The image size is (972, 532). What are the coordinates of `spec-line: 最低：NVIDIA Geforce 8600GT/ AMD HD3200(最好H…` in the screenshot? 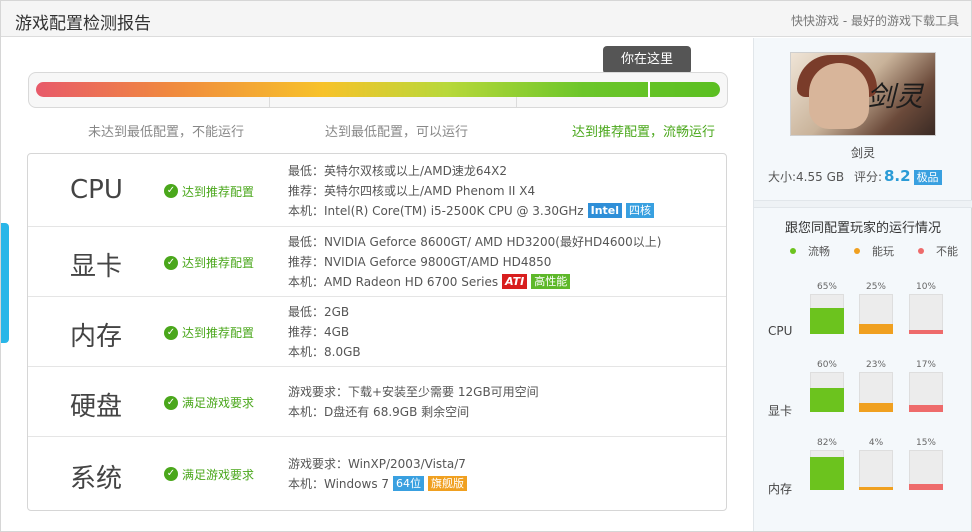 It's located at (474, 242).